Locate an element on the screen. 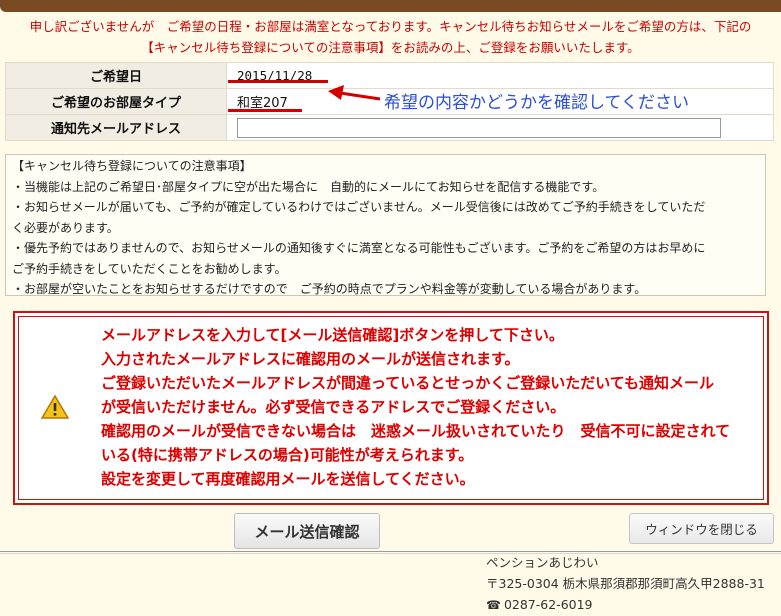 The image size is (781, 616). warning-line: 入力されたメールアドレスに確認用のメールが送信されます。 is located at coordinates (310, 359).